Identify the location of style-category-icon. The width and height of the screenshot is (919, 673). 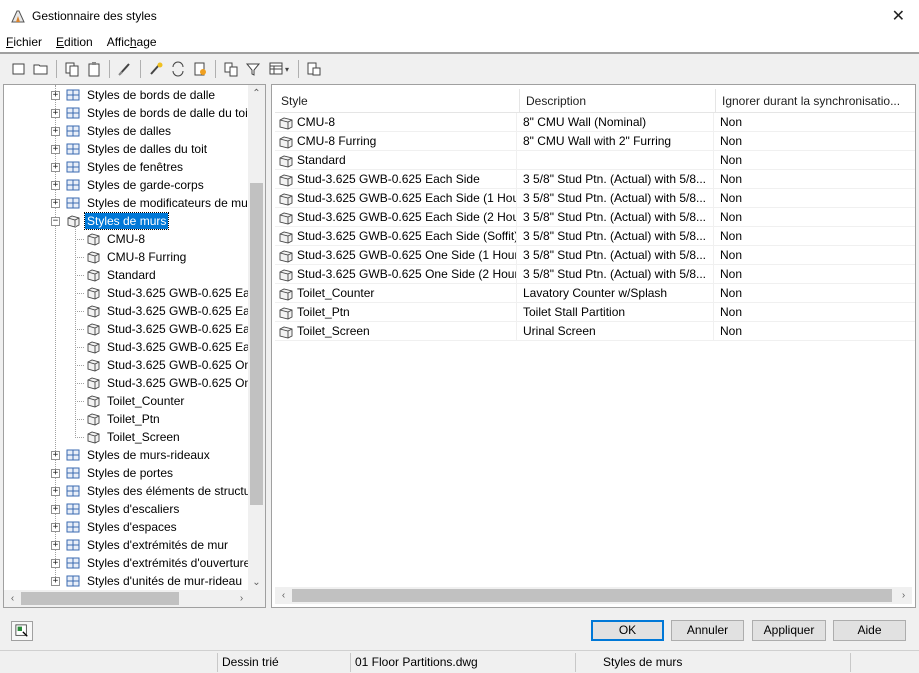
(73, 167).